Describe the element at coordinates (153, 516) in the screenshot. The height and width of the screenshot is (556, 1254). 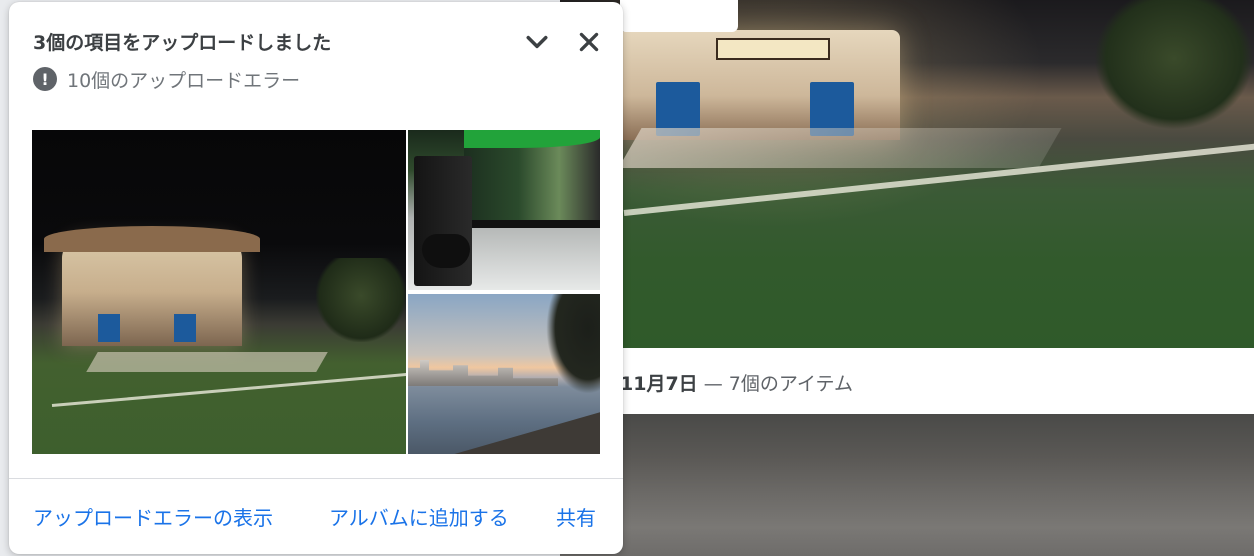
I see `show-upload-errors-link: アップロードエラーの表示` at that location.